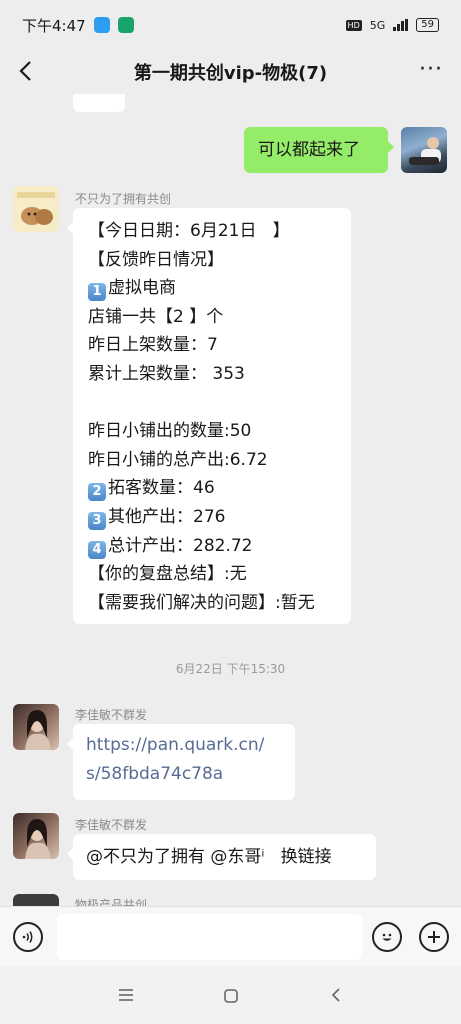  What do you see at coordinates (212, 403) in the screenshot?
I see `report-line-blank` at bounding box center [212, 403].